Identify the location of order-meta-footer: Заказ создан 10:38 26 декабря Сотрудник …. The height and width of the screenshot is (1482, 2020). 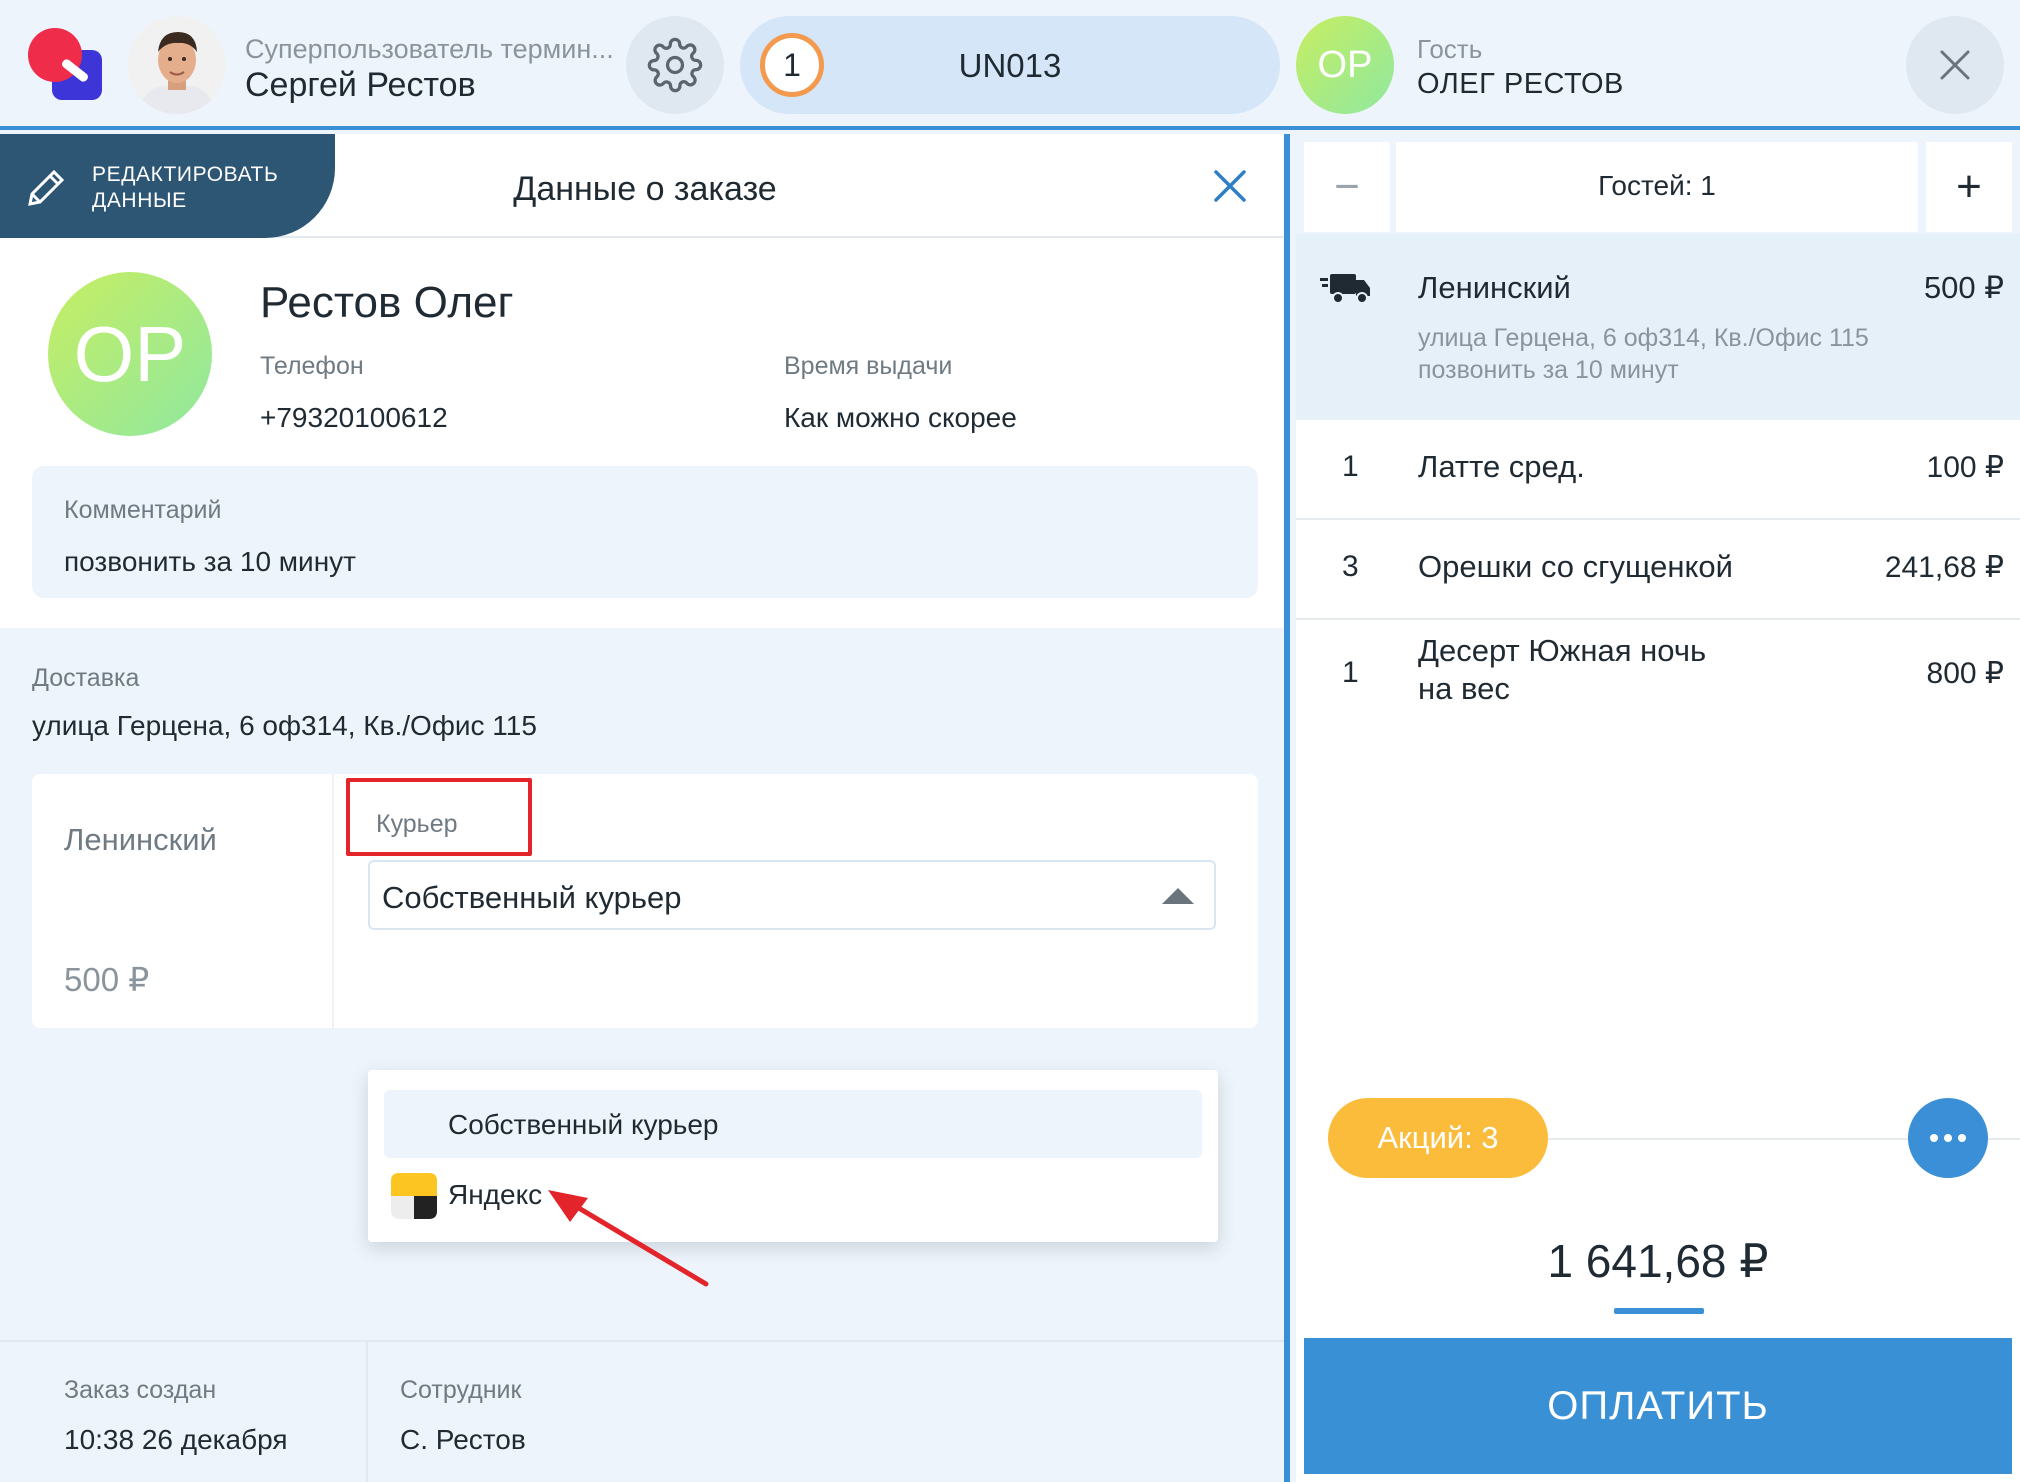
(642, 1411).